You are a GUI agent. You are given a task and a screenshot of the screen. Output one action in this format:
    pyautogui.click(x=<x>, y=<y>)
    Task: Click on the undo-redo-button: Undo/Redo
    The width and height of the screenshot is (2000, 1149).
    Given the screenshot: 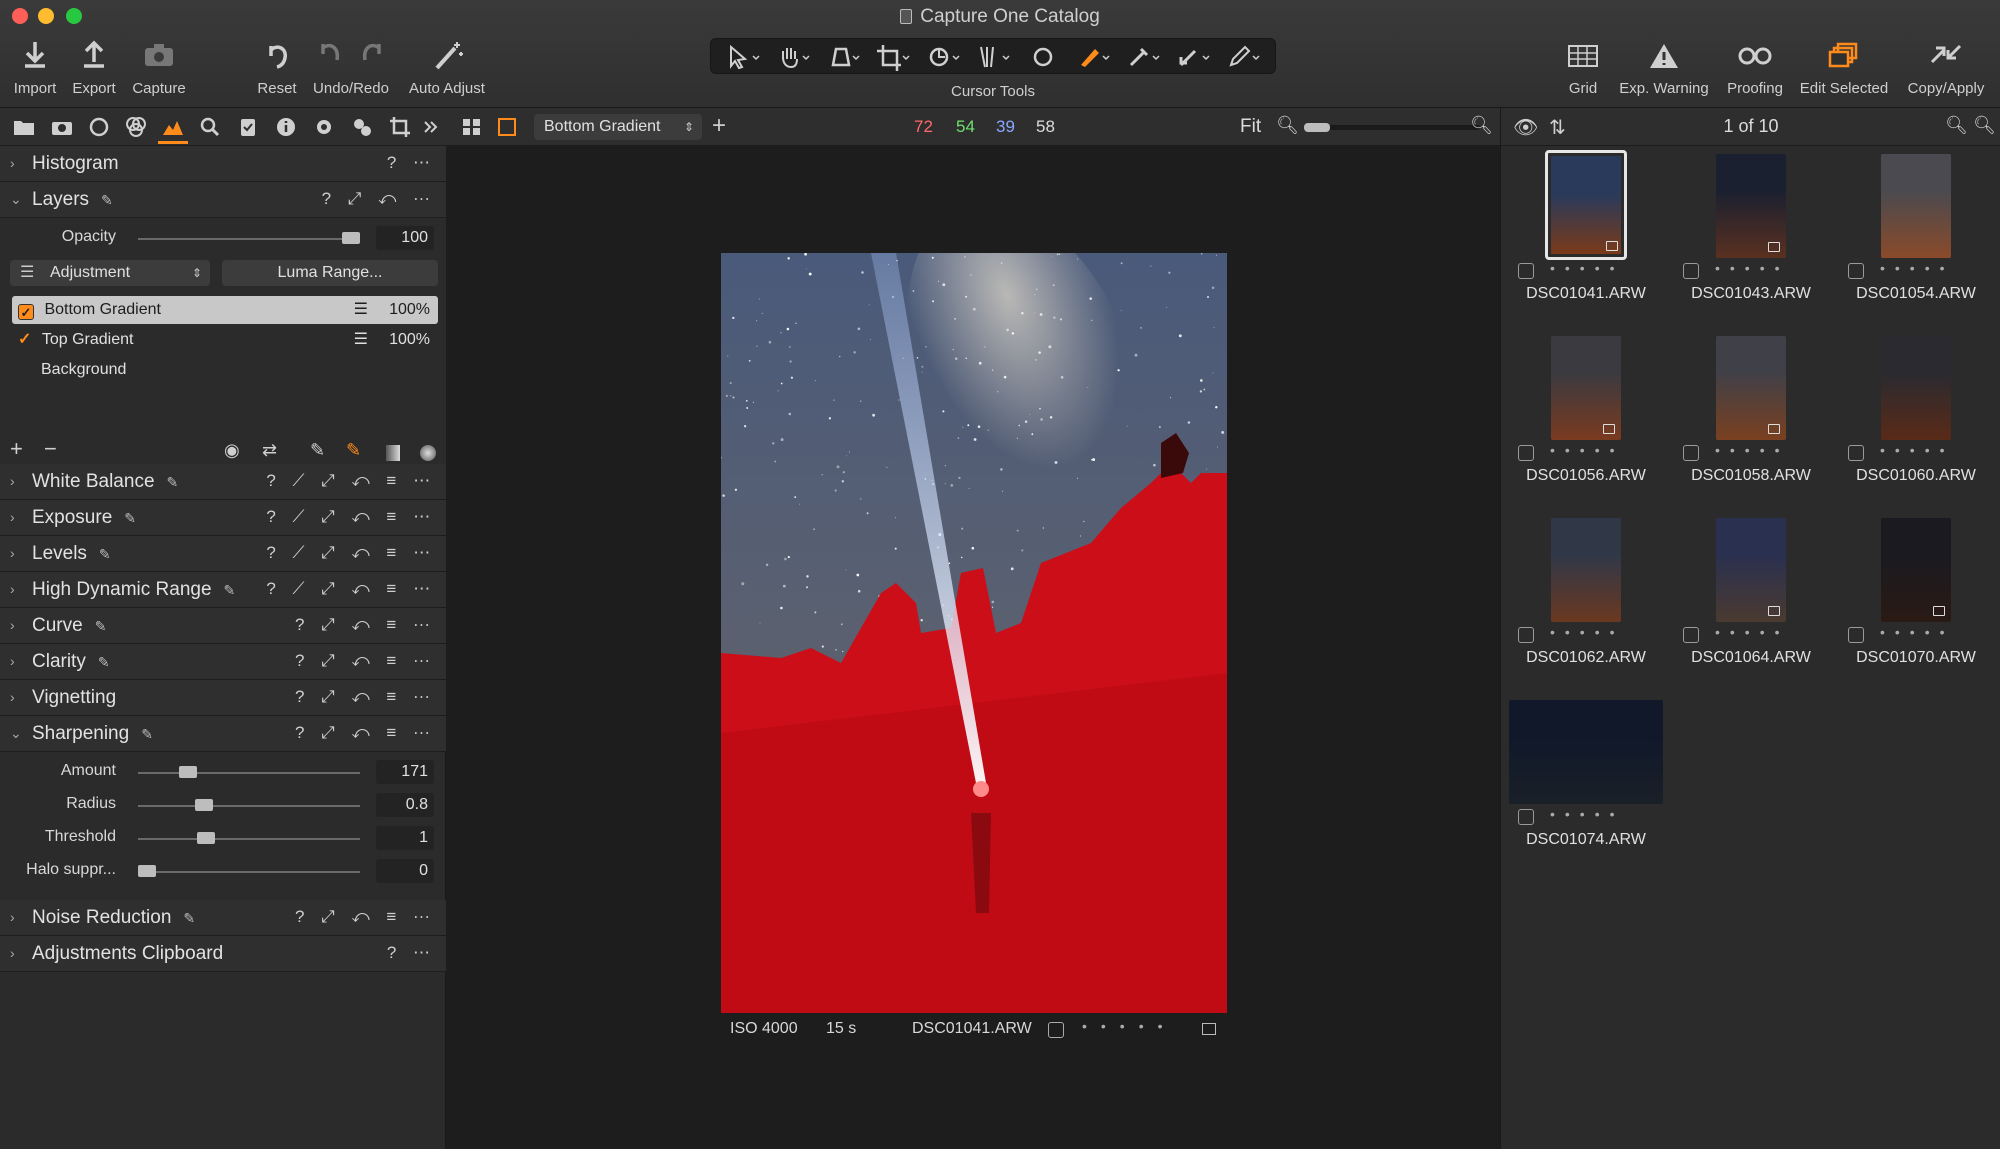 What is the action you would take?
    pyautogui.click(x=351, y=70)
    